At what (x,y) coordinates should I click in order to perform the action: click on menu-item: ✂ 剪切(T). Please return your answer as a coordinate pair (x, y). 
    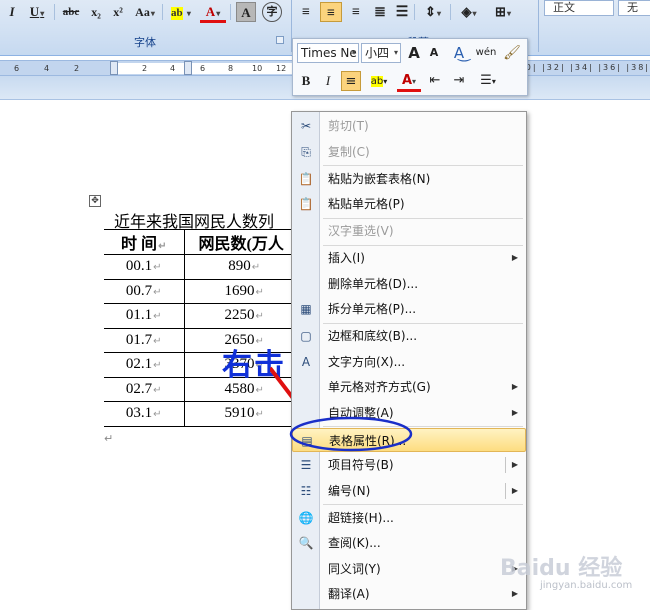
    Looking at the image, I should click on (409, 126).